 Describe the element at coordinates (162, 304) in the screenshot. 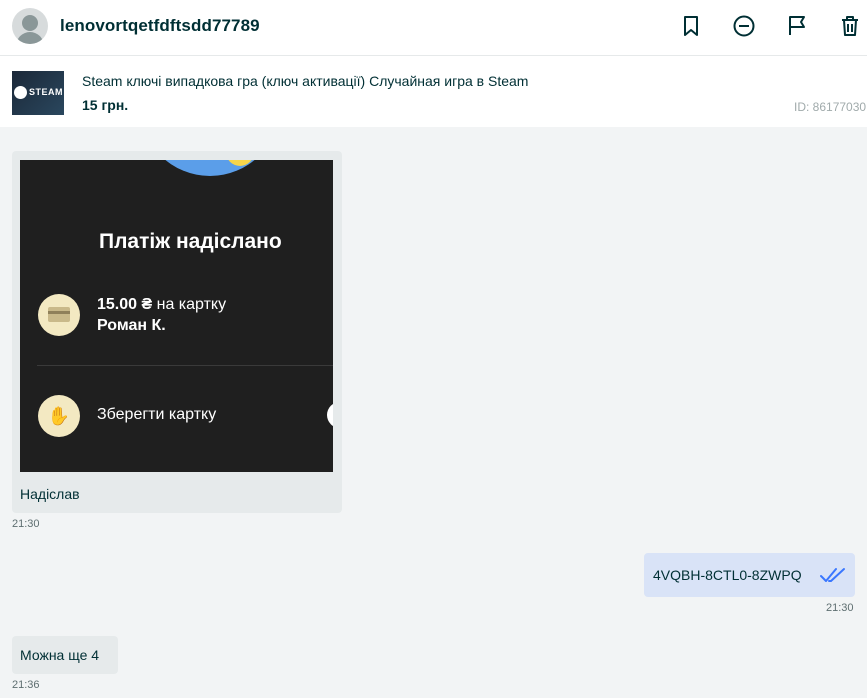

I see `screenshot-amount: 15.00 ₴ на картку` at that location.